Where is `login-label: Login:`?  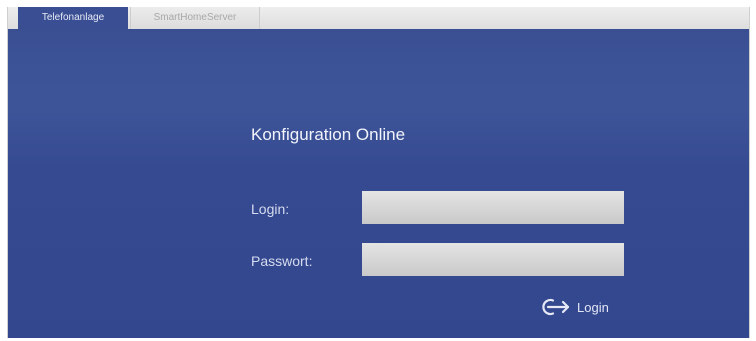 login-label: Login: is located at coordinates (270, 209).